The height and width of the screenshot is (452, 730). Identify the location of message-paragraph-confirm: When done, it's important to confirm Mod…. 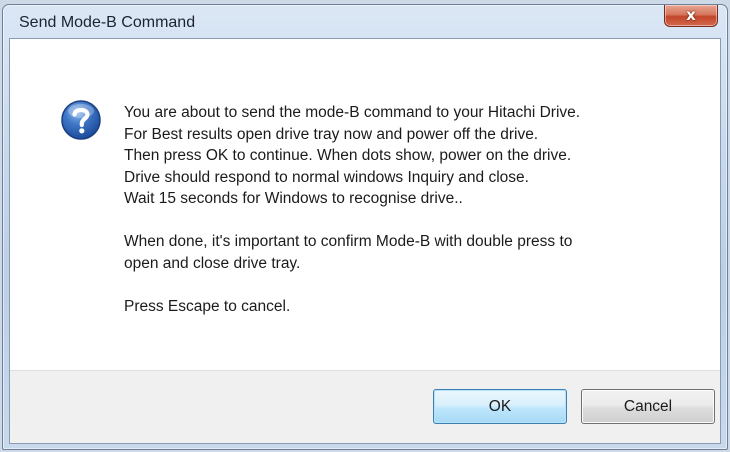
(348, 252).